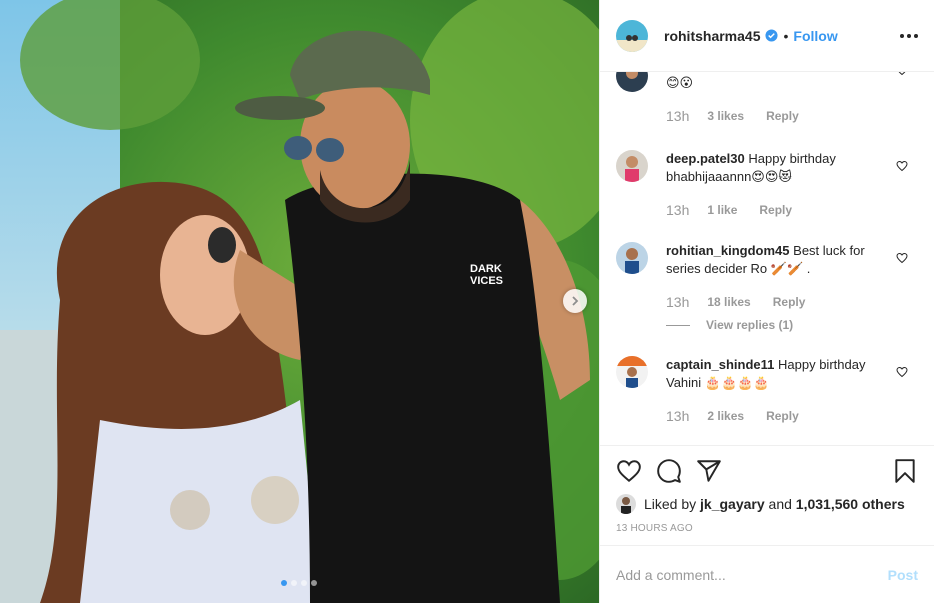 Image resolution: width=934 pixels, height=603 pixels. I want to click on comment-meta: 13h 3 likes Reply, so click(732, 116).